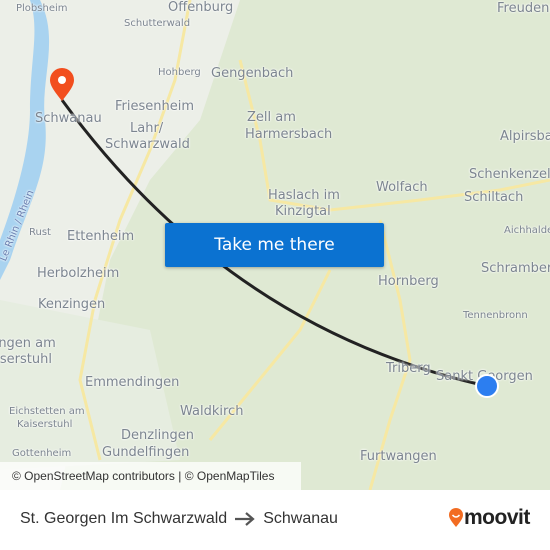  What do you see at coordinates (494, 197) in the screenshot?
I see `map-label: Schiltach` at bounding box center [494, 197].